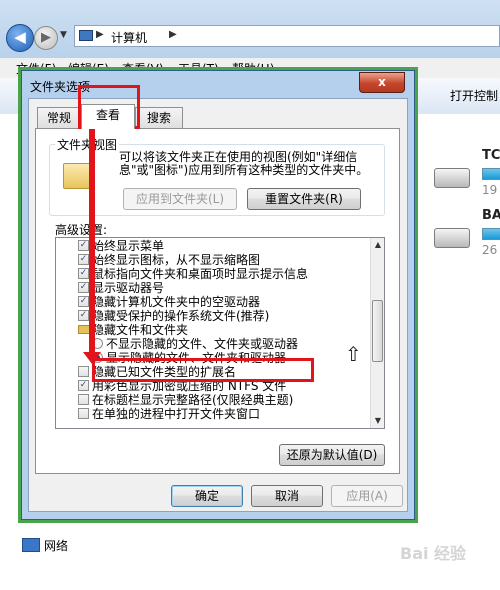 This screenshot has width=500, height=590. I want to click on network-icon, so click(31, 545).